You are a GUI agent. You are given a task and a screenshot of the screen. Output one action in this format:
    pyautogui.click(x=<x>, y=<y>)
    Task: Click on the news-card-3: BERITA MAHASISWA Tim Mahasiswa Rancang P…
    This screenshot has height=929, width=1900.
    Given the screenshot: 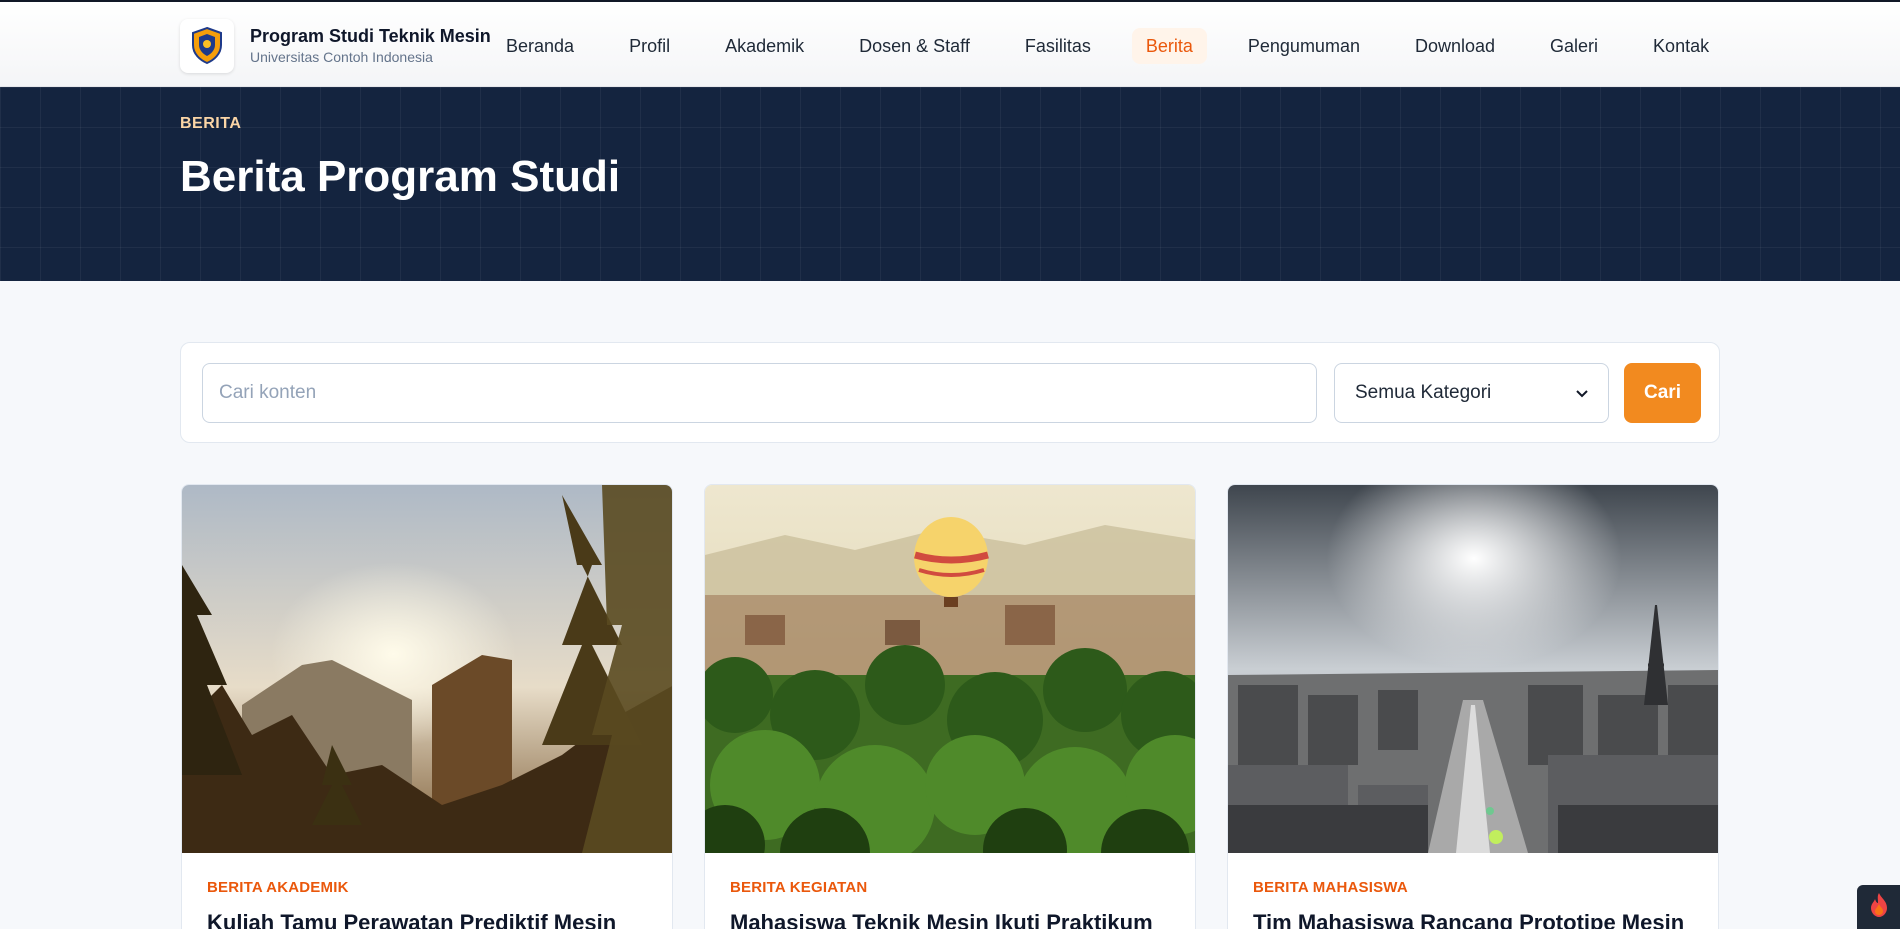 What is the action you would take?
    pyautogui.click(x=1473, y=706)
    